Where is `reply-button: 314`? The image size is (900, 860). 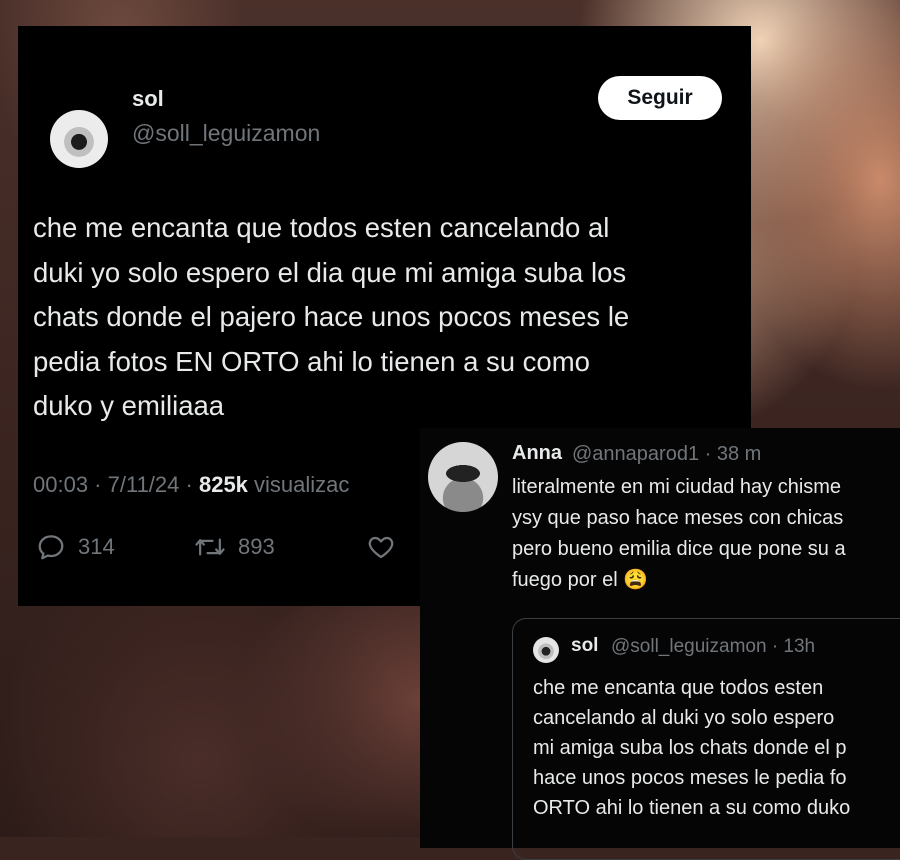
reply-button: 314 is located at coordinates (75, 547).